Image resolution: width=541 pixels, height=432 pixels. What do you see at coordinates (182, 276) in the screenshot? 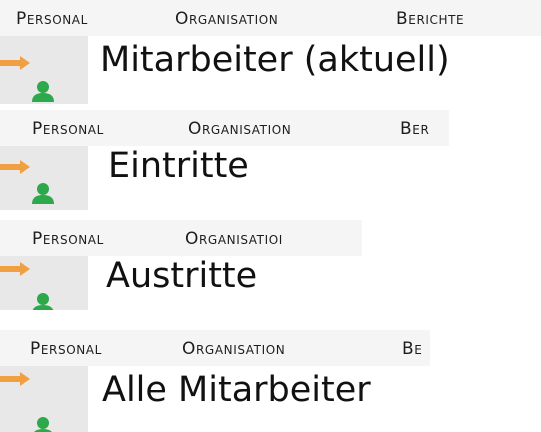
I see `page-title: Austritte` at bounding box center [182, 276].